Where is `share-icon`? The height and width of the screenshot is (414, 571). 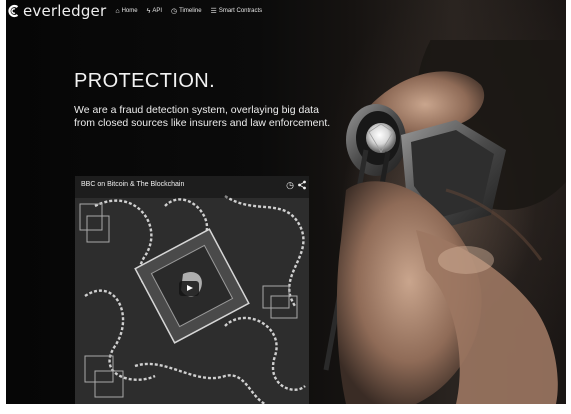
share-icon is located at coordinates (302, 185).